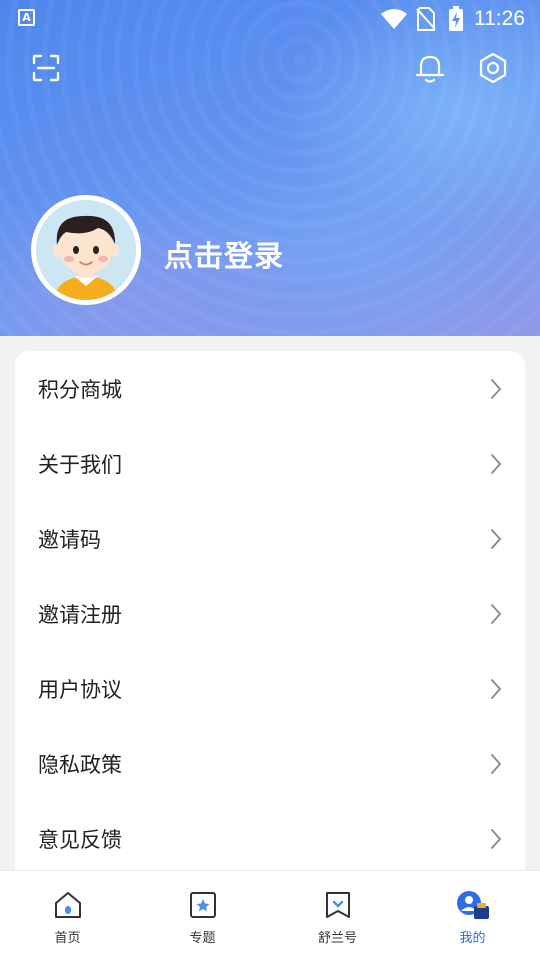  What do you see at coordinates (270, 388) in the screenshot?
I see `menu-item-points-mall: 积分商城` at bounding box center [270, 388].